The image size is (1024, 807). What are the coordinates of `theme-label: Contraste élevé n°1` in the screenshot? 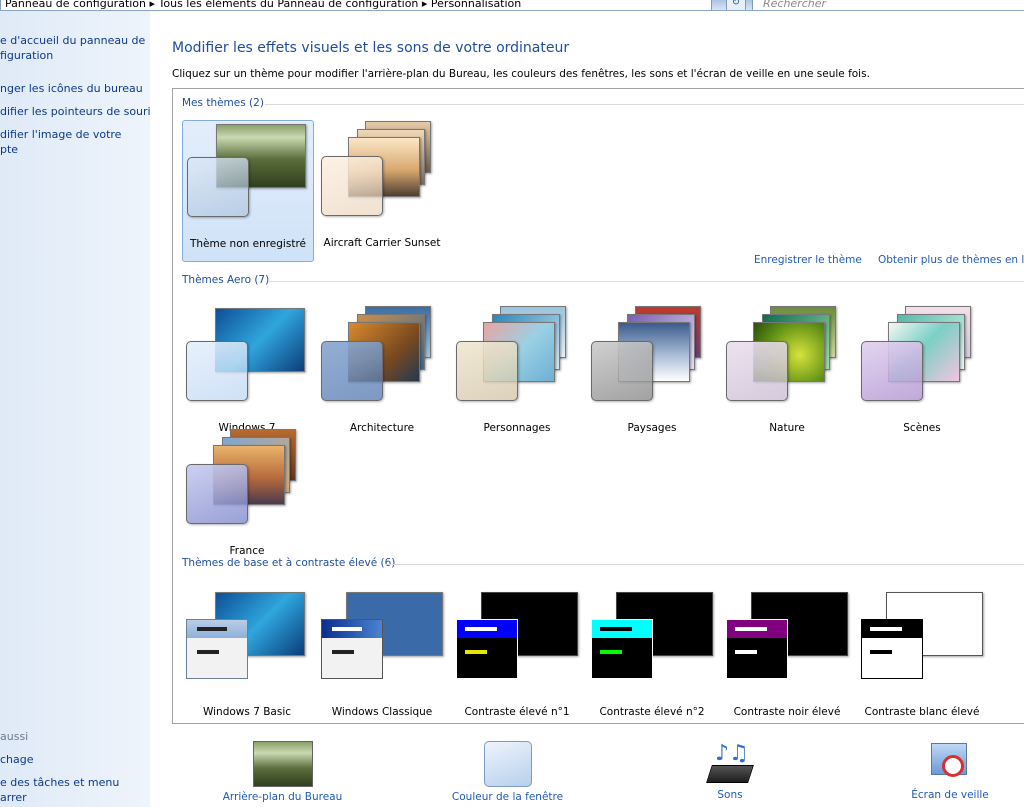 It's located at (517, 712).